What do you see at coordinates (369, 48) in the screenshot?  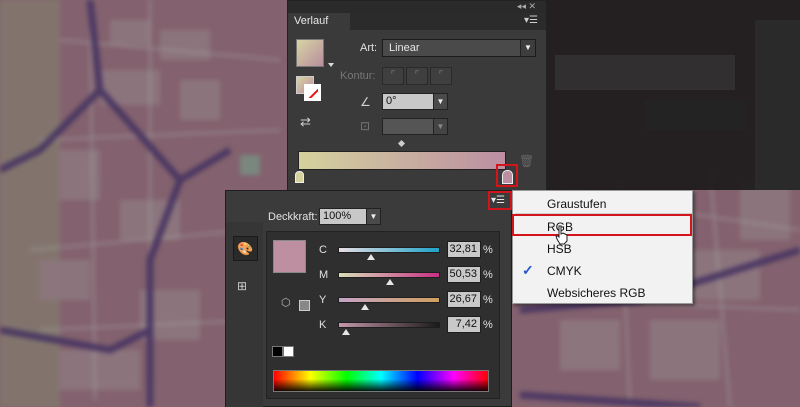 I see `art-label: Art:` at bounding box center [369, 48].